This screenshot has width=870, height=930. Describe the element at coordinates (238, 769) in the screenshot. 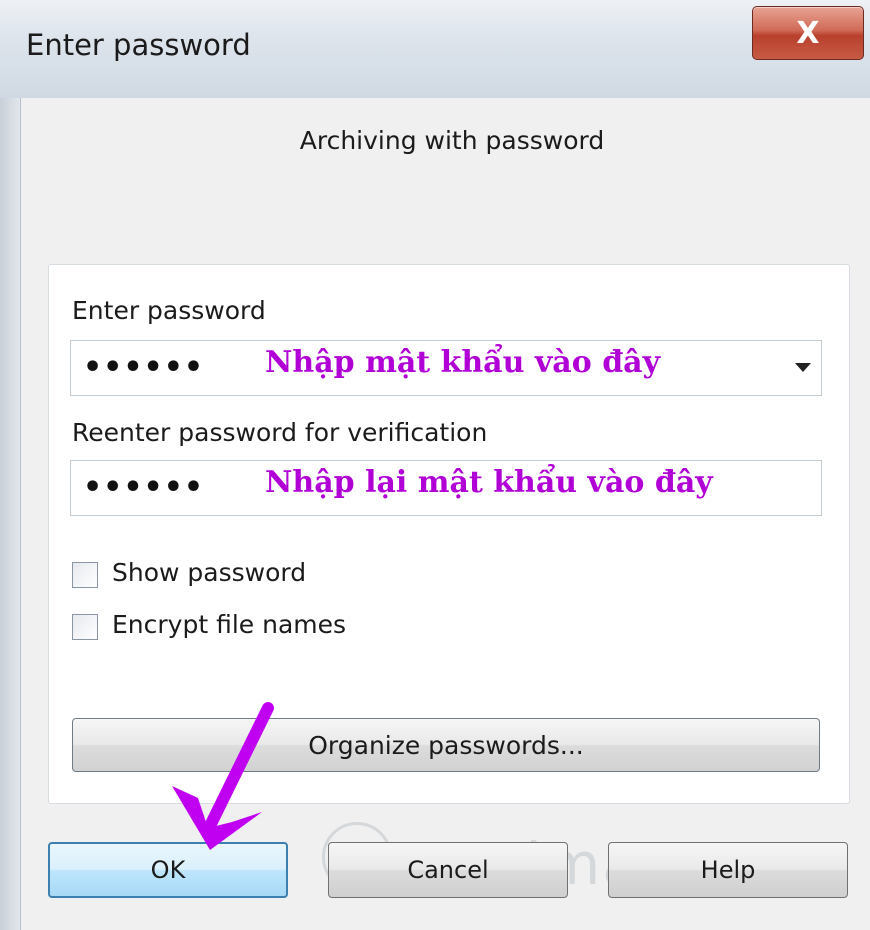

I see `arrow-shaft` at that location.